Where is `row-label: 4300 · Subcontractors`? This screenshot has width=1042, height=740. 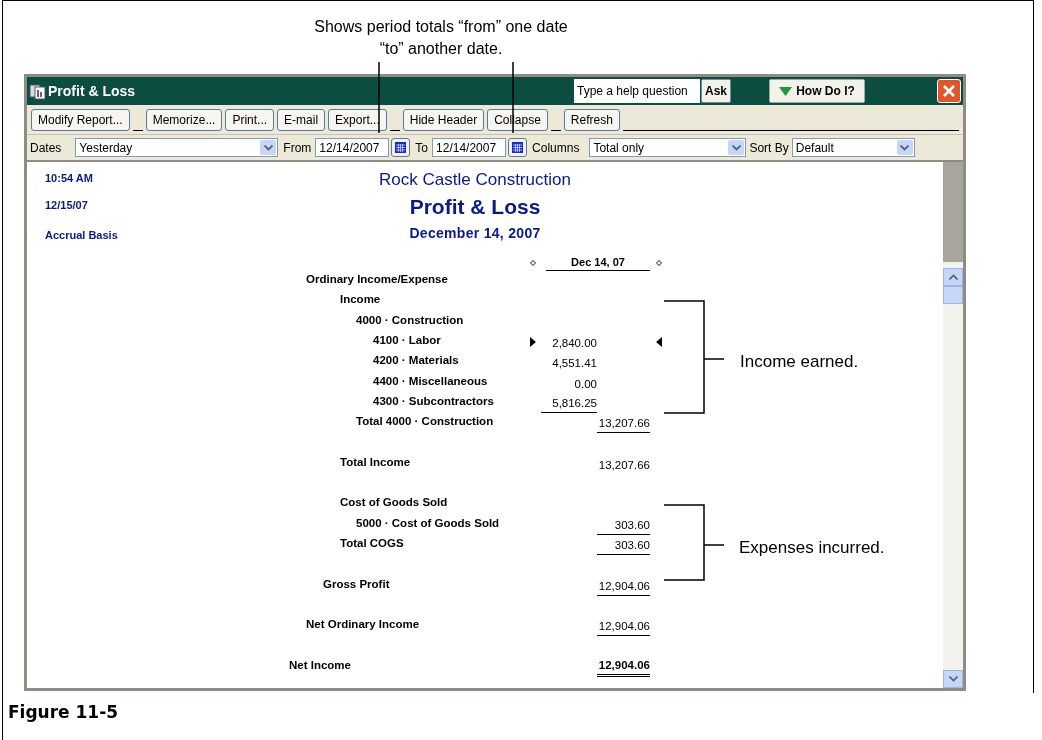 row-label: 4300 · Subcontractors is located at coordinates (433, 400).